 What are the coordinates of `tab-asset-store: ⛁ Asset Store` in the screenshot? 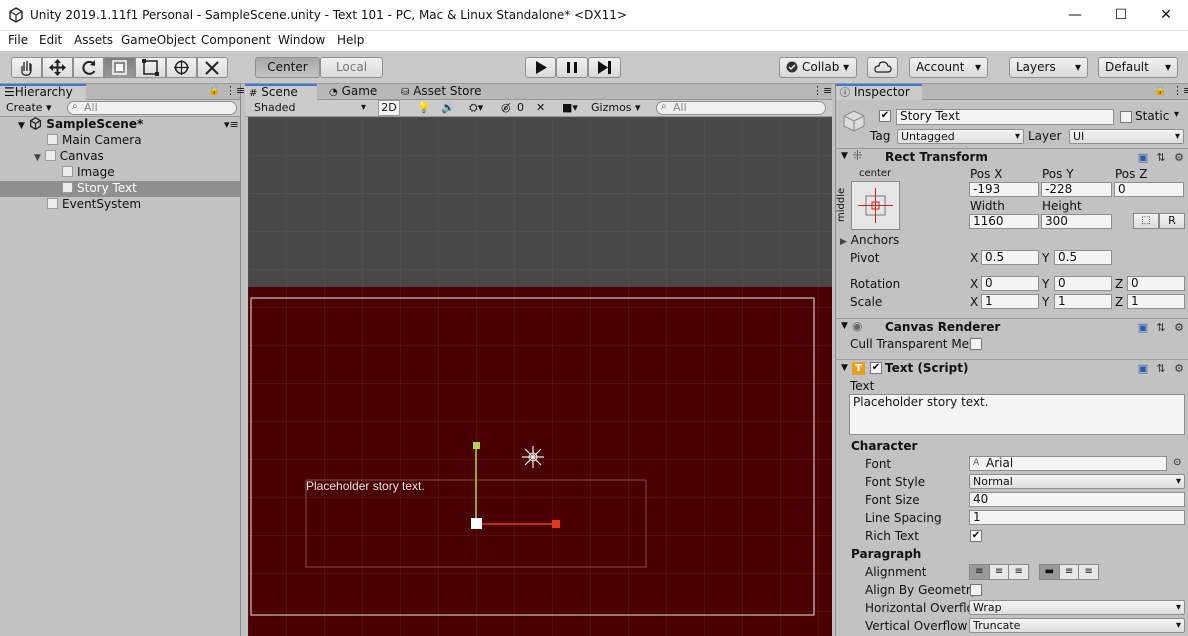 It's located at (442, 92).